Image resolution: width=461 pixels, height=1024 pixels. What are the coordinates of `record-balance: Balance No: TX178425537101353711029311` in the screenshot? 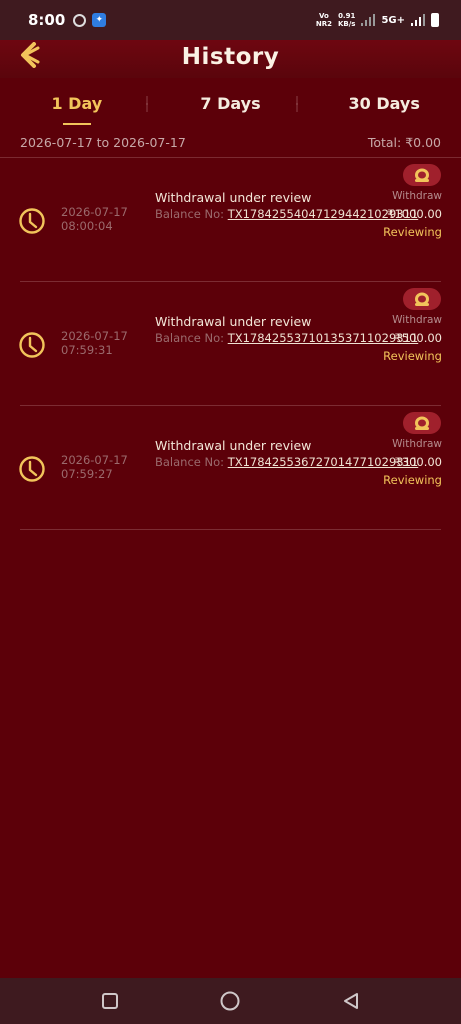 It's located at (286, 338).